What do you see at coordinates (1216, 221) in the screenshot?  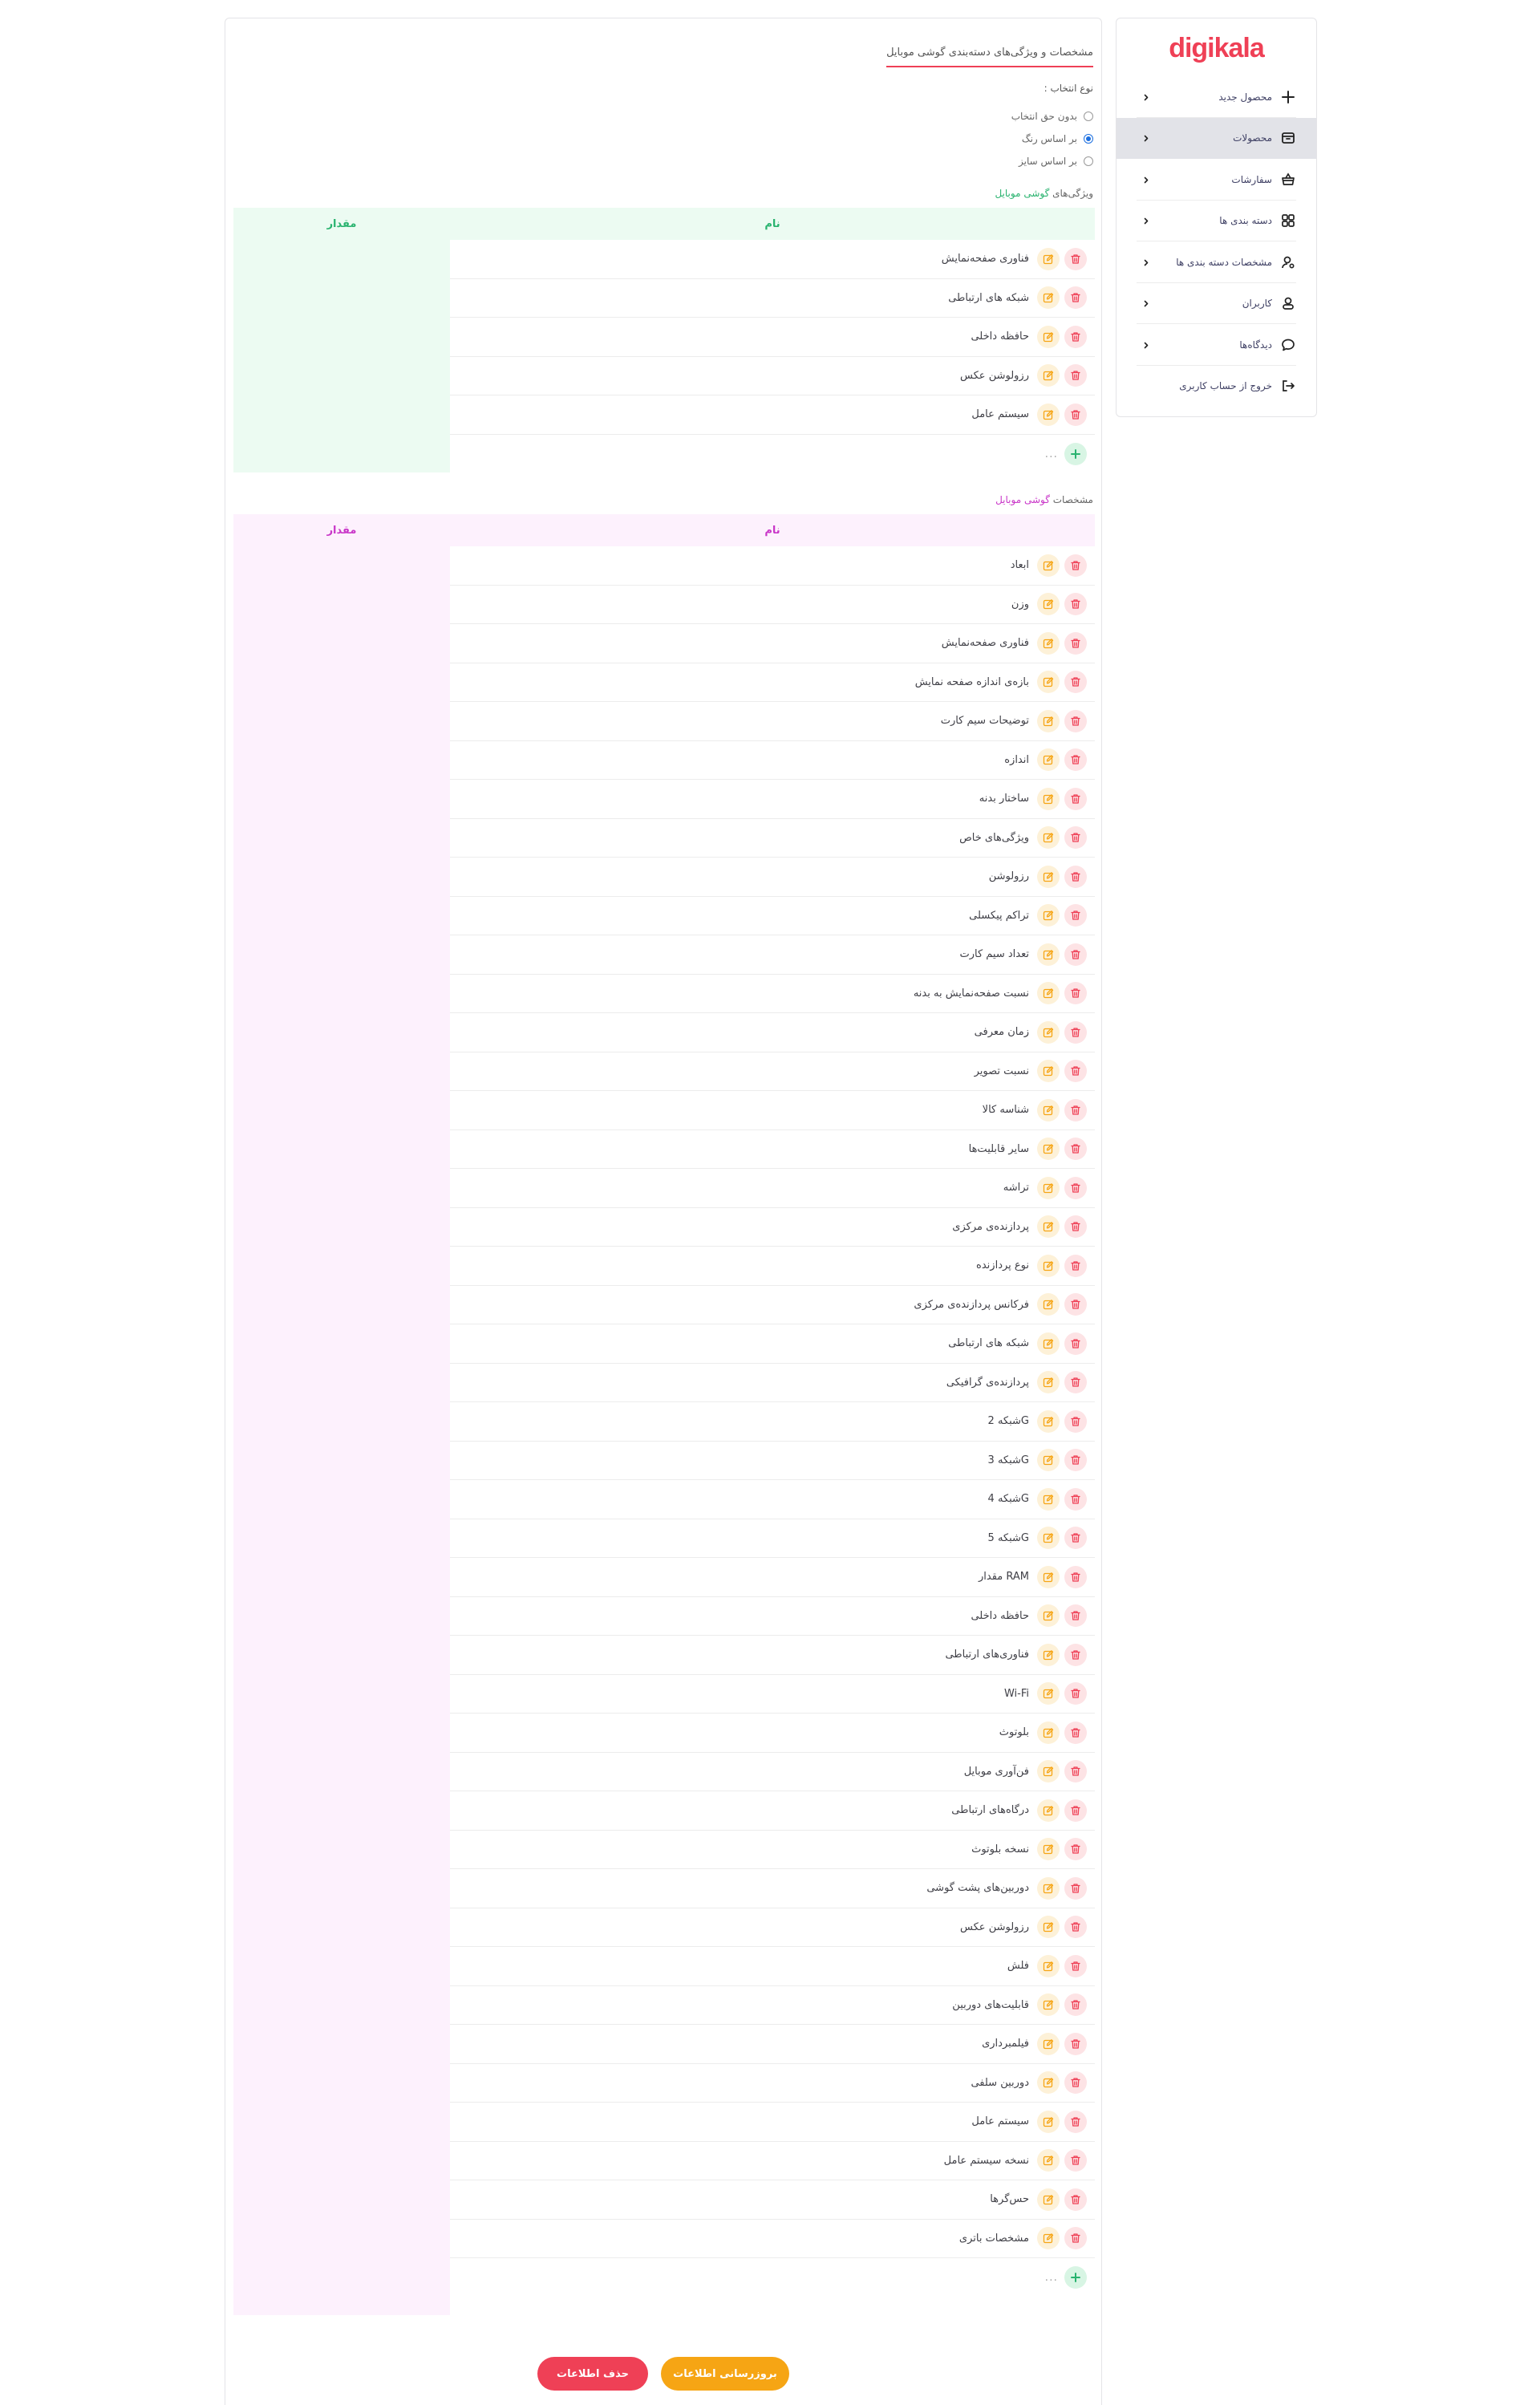 I see `sidebar-item-grid: دسته بندی ها` at bounding box center [1216, 221].